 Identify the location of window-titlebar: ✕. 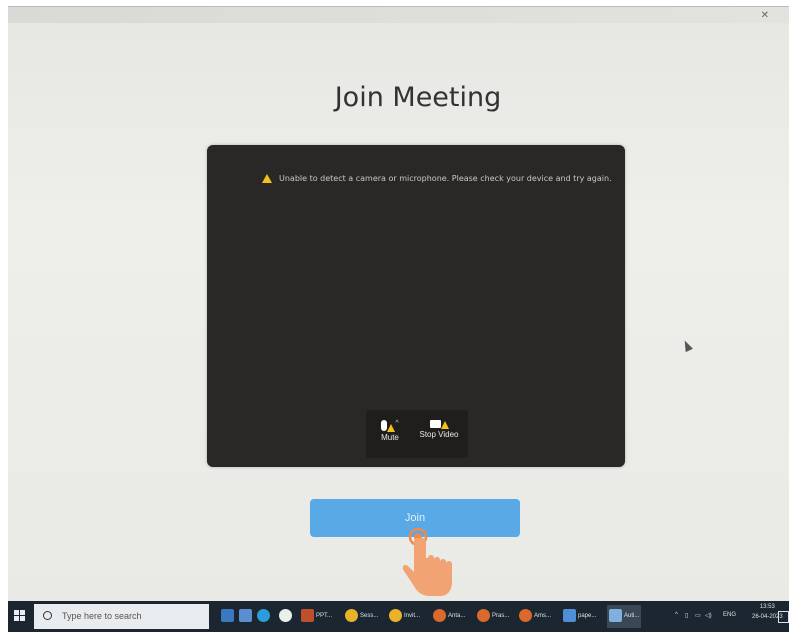
(398, 15).